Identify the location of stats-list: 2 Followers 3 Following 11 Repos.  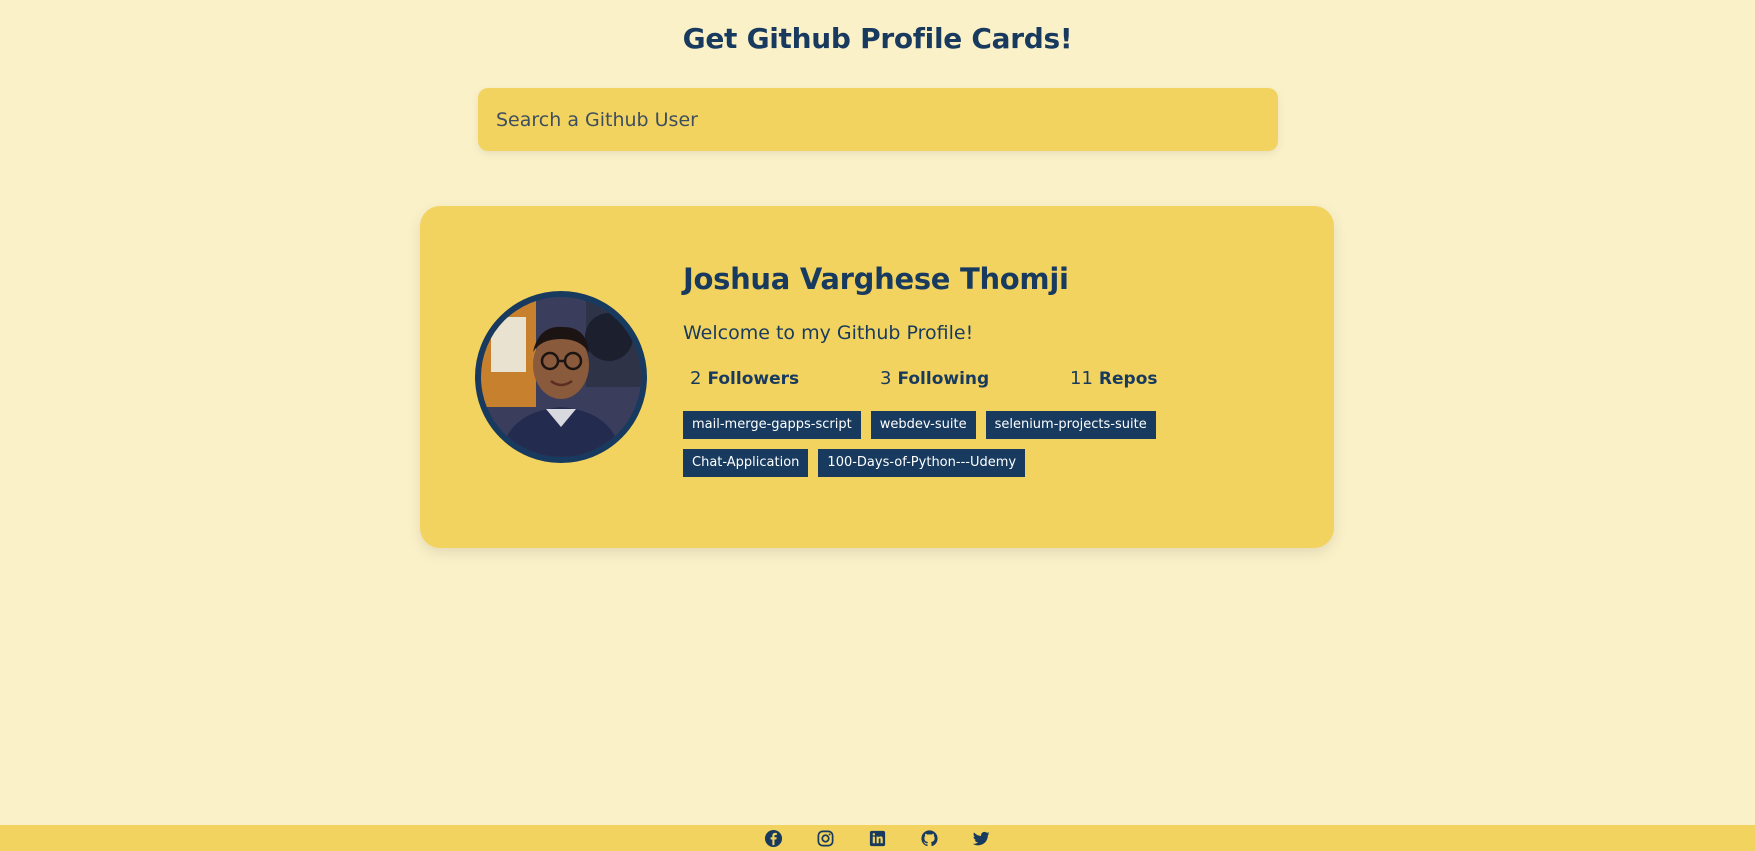
(993, 378).